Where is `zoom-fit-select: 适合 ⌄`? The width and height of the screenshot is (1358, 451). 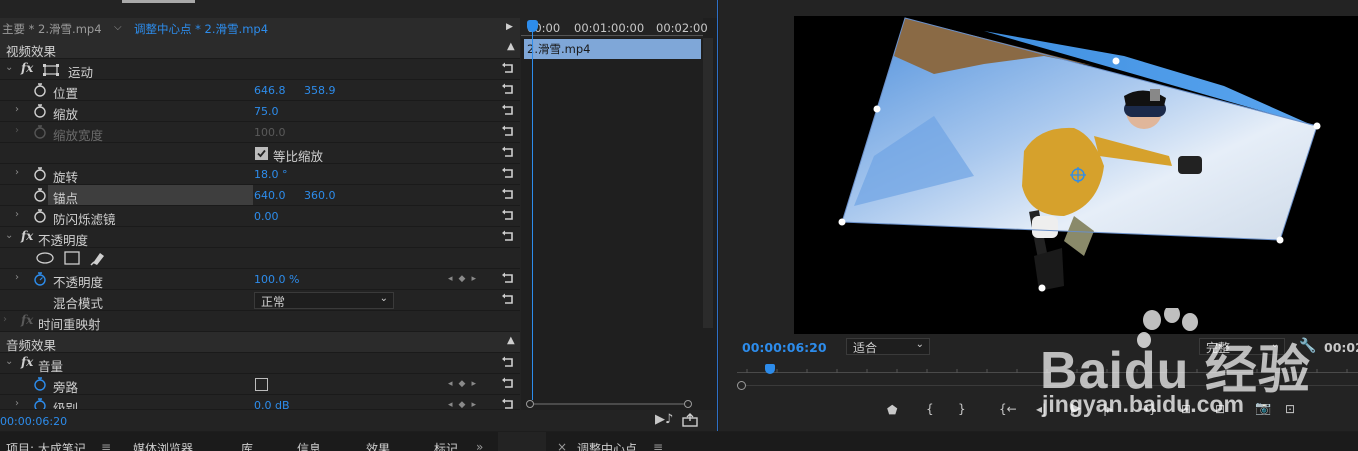 zoom-fit-select: 适合 ⌄ is located at coordinates (888, 346).